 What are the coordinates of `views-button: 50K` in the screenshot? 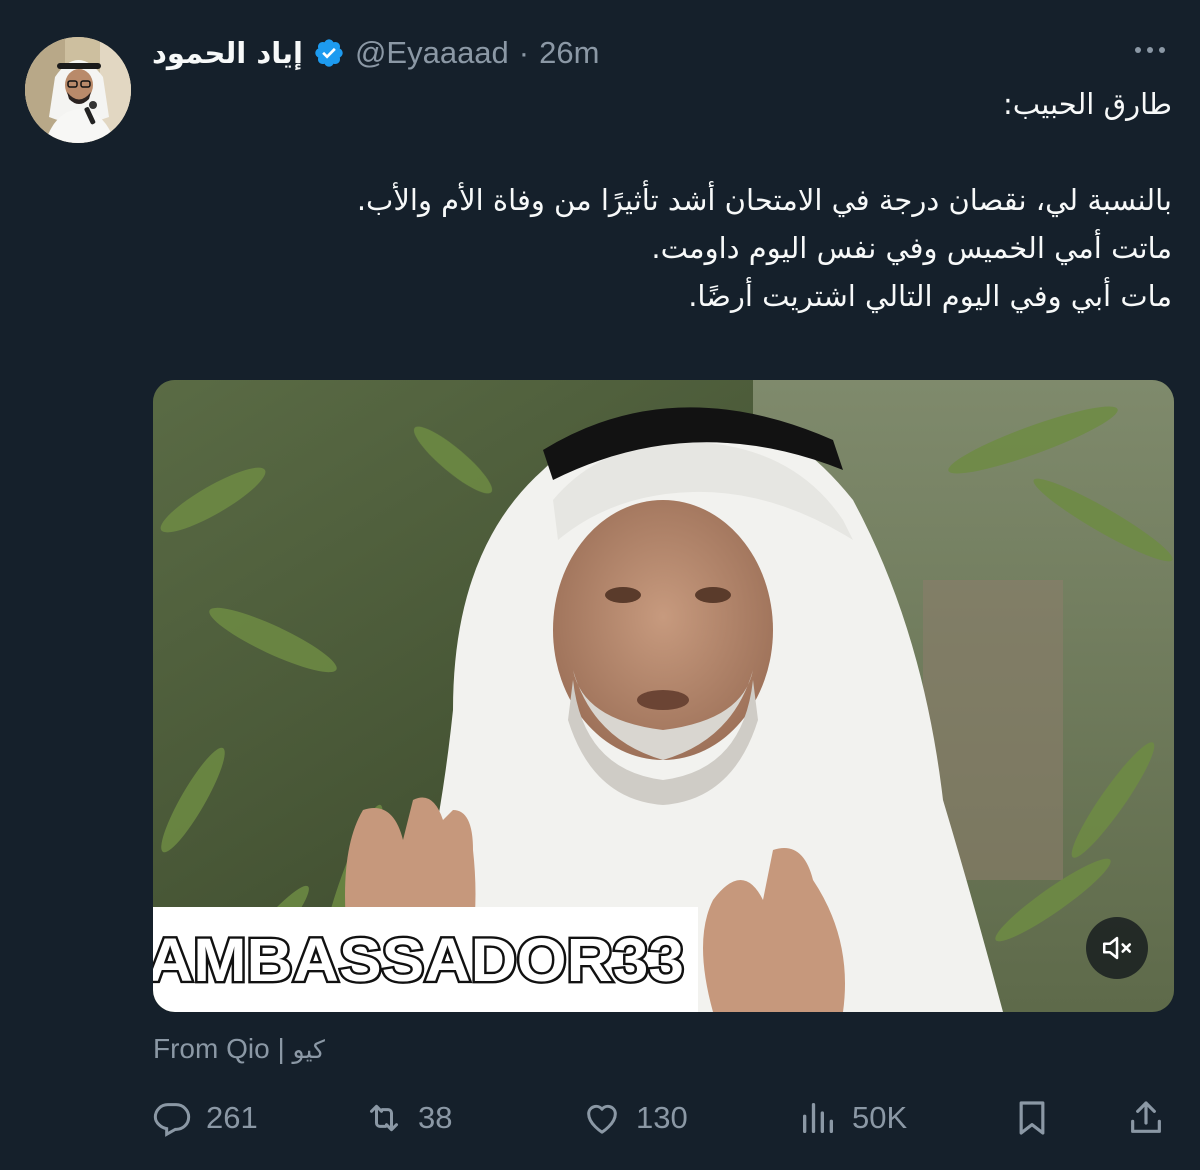 It's located at (852, 1118).